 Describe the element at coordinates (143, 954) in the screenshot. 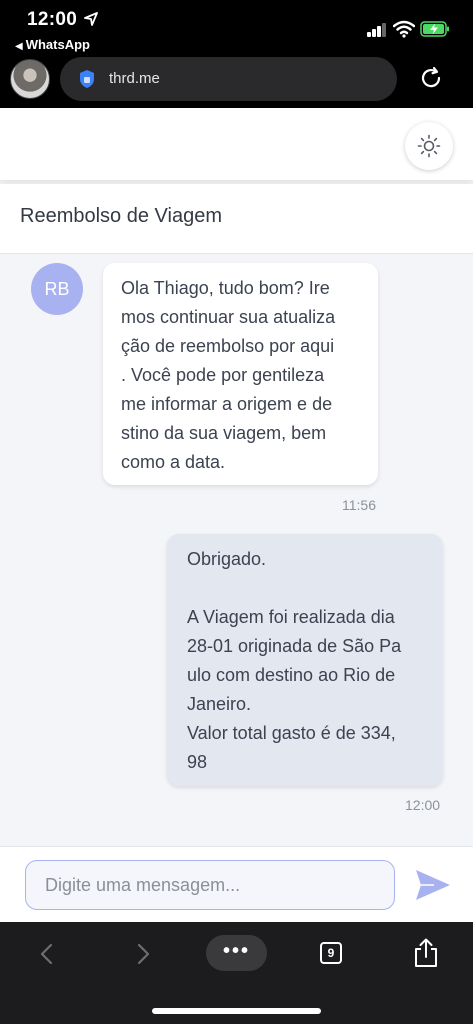

I see `forward-icon` at that location.